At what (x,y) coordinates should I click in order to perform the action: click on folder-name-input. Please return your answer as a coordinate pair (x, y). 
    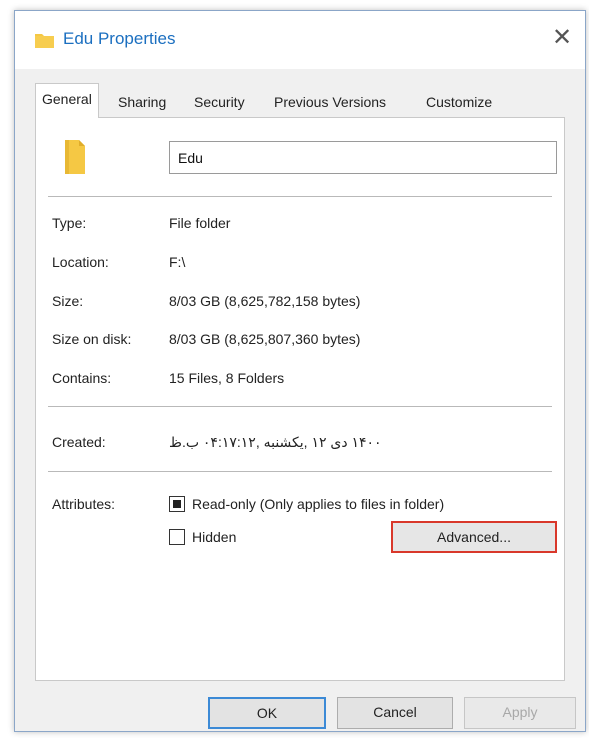
    Looking at the image, I should click on (363, 157).